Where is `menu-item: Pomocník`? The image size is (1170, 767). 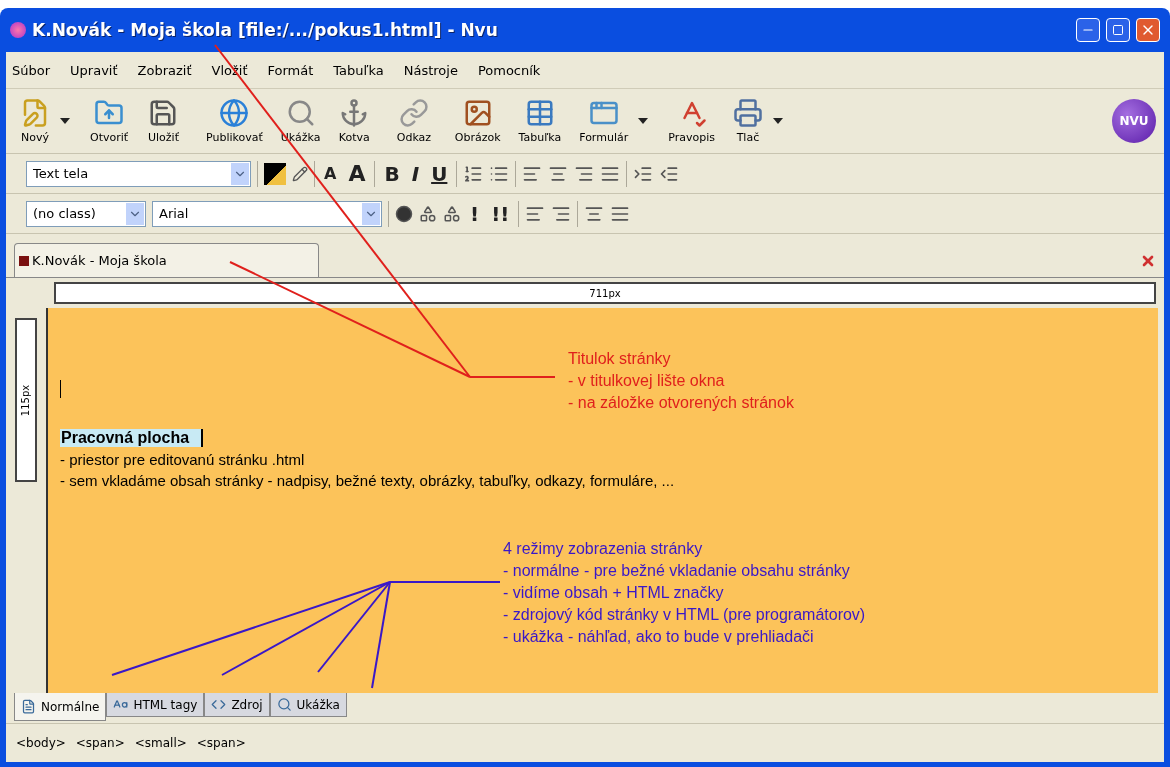 menu-item: Pomocník is located at coordinates (509, 70).